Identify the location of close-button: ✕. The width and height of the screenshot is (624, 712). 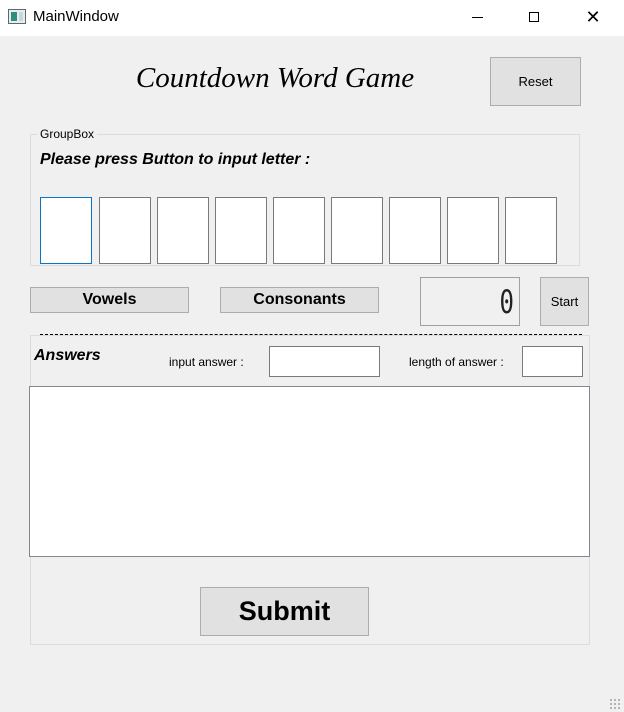
(593, 17).